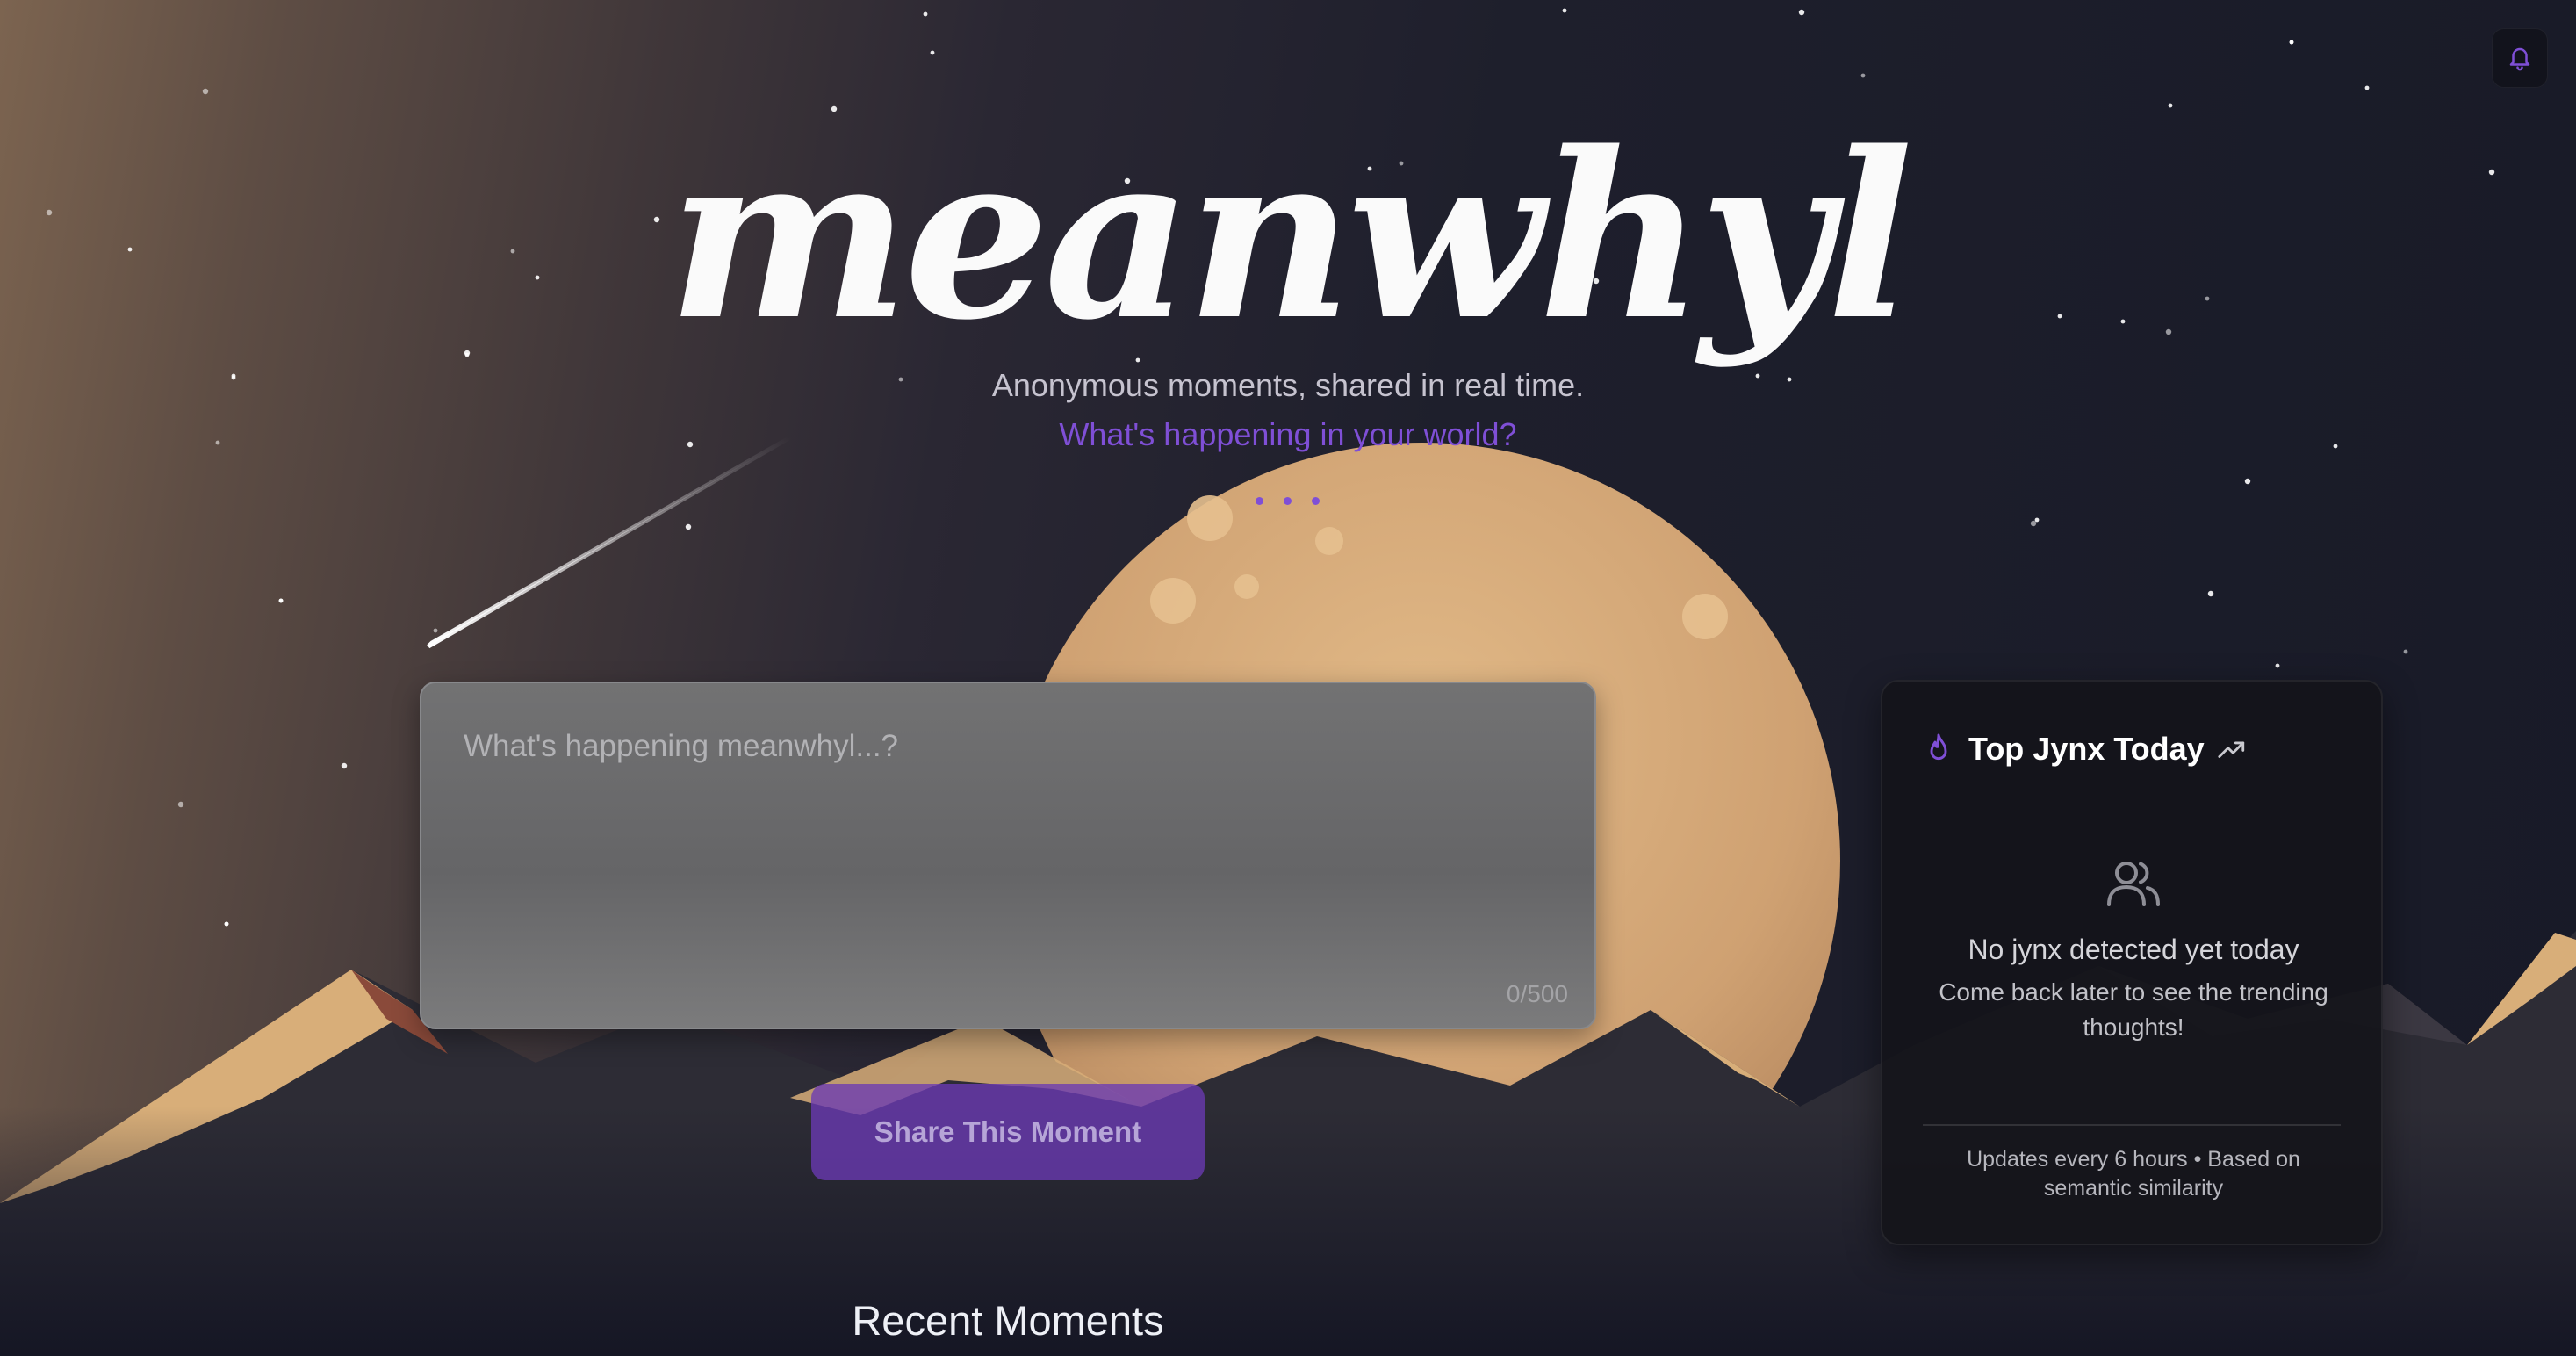 The height and width of the screenshot is (1356, 2576). I want to click on recent-moments-heading: Recent Moments, so click(1008, 1320).